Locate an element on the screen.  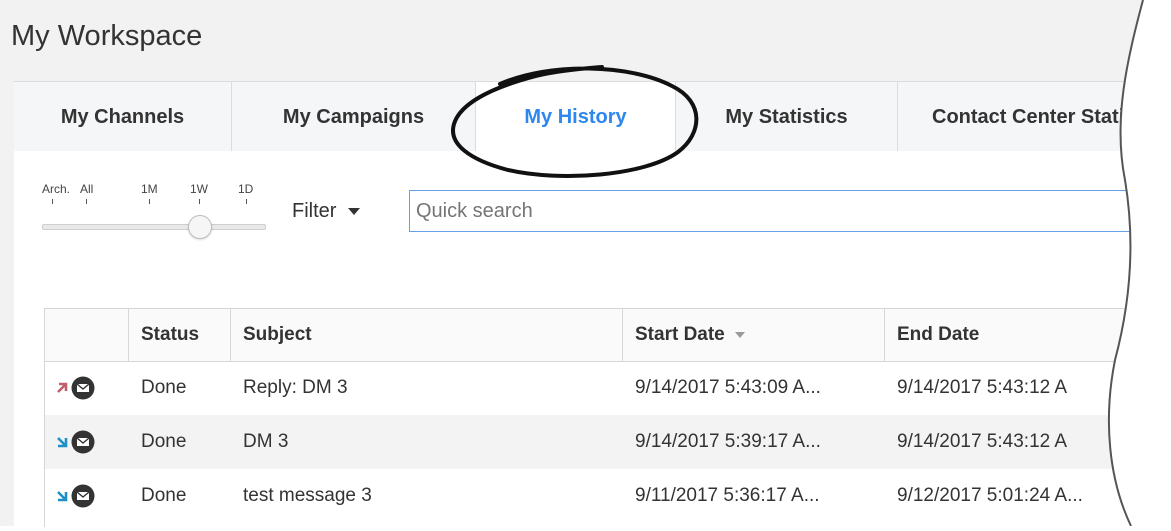
range-label-1d: 1D is located at coordinates (245, 189).